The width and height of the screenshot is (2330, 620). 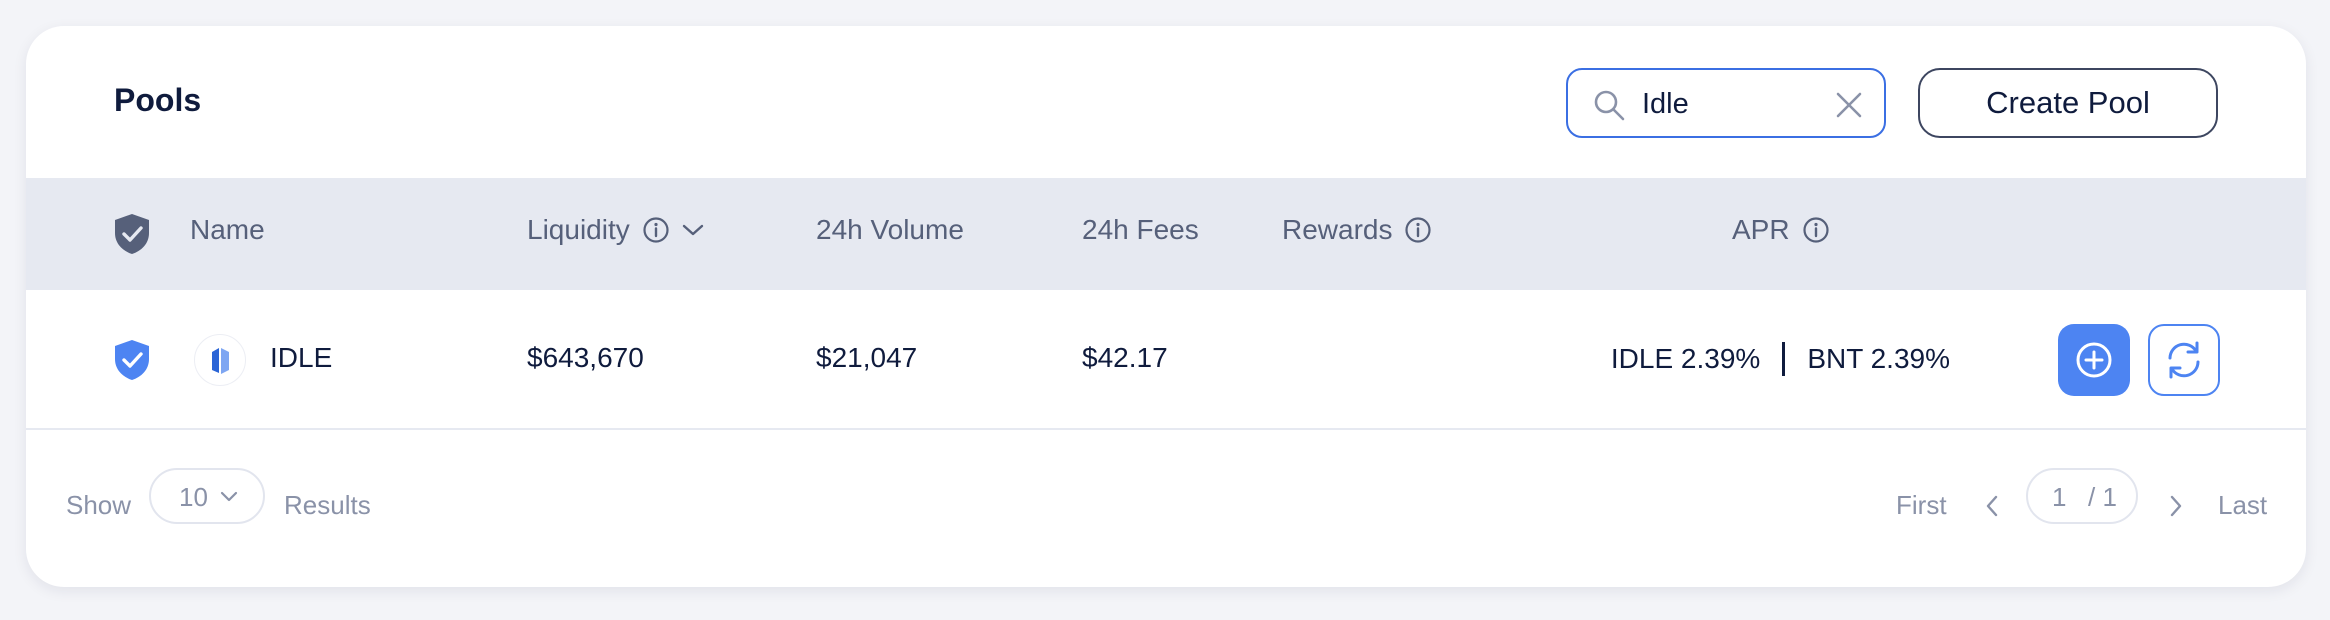 What do you see at coordinates (132, 234) in the screenshot?
I see `shield-check-icon` at bounding box center [132, 234].